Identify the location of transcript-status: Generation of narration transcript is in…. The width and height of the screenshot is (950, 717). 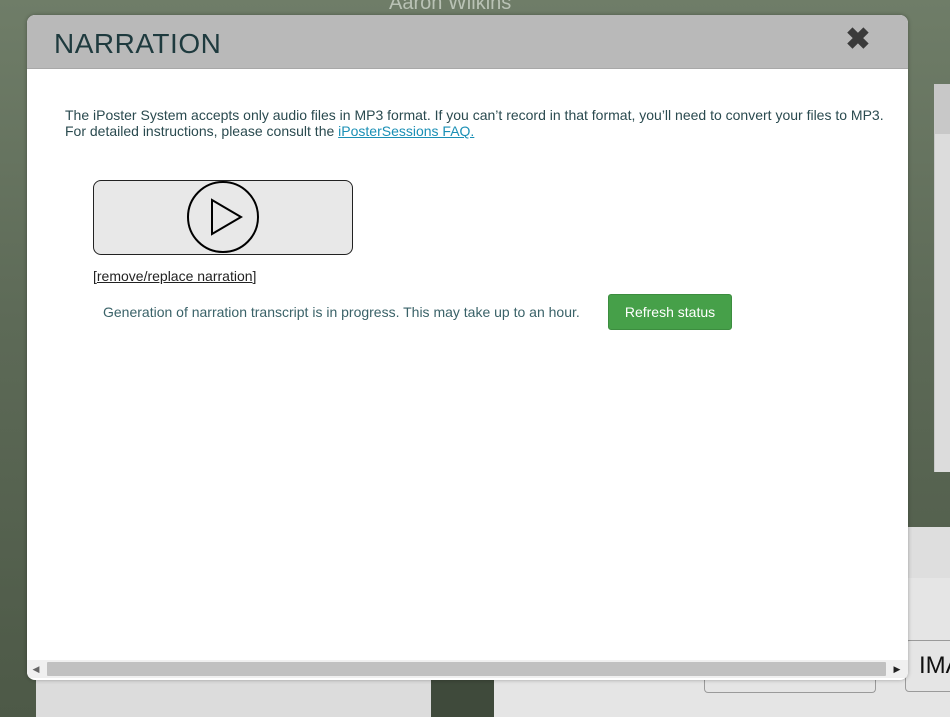
(341, 312).